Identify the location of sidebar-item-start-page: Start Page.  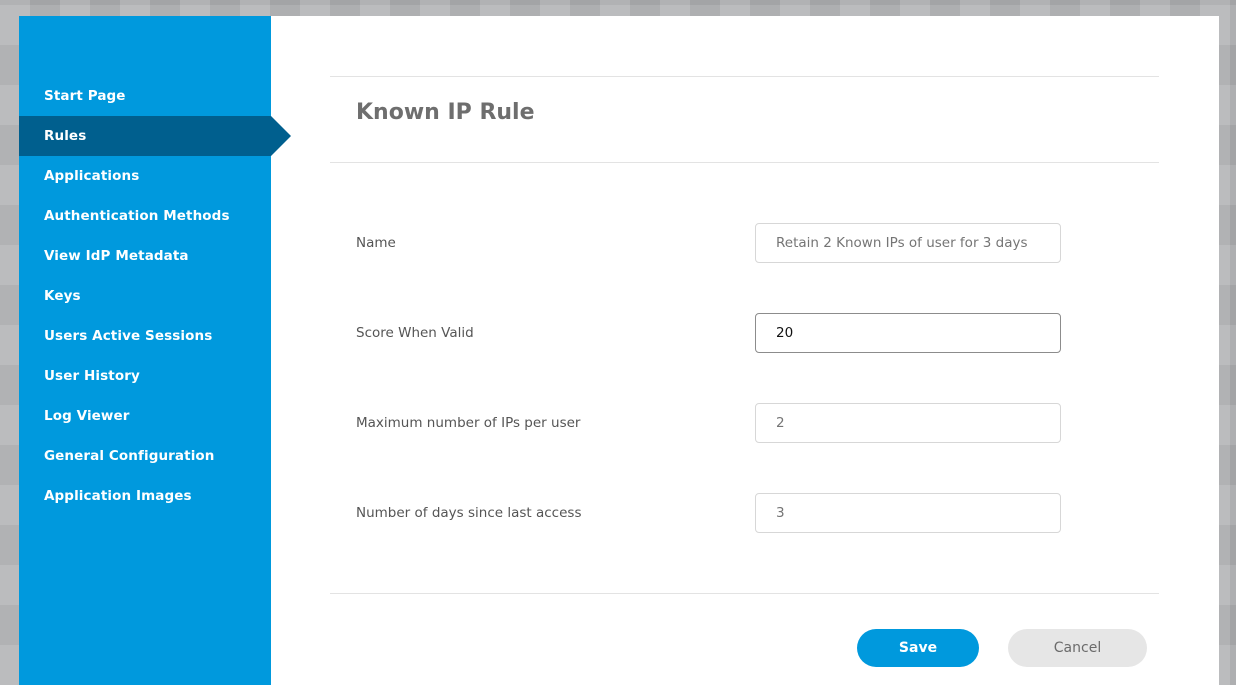
(145, 96).